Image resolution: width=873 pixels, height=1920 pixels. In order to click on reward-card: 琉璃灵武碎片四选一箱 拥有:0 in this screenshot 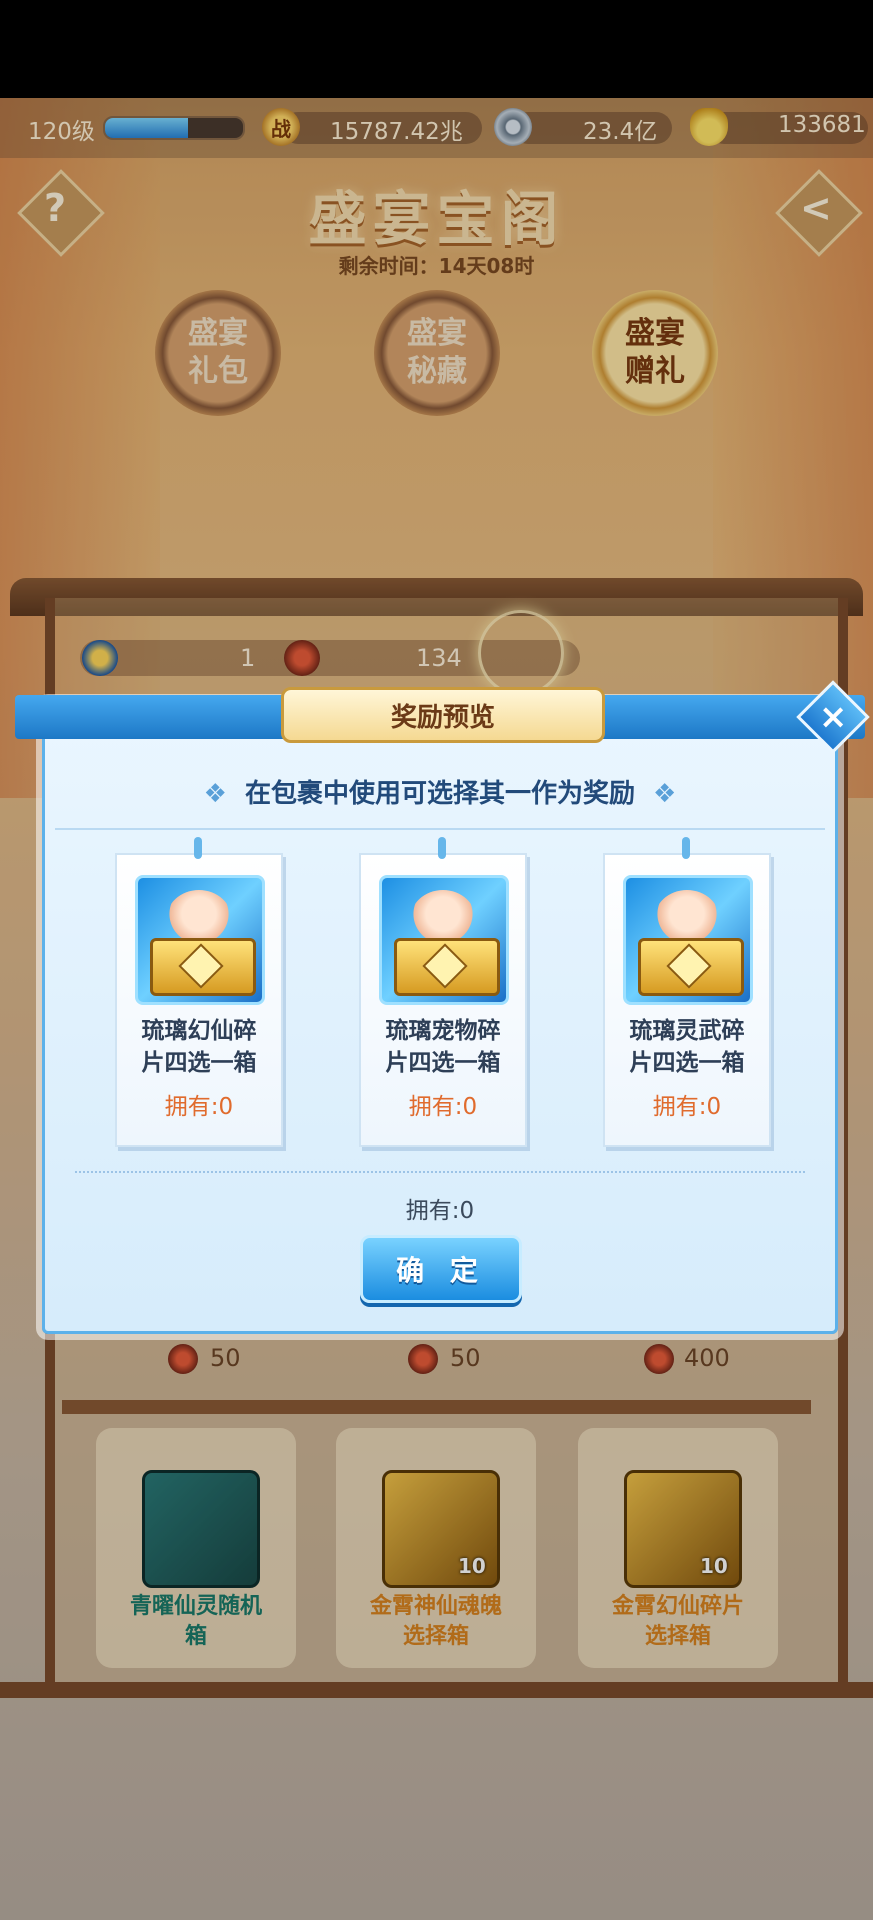, I will do `click(687, 992)`.